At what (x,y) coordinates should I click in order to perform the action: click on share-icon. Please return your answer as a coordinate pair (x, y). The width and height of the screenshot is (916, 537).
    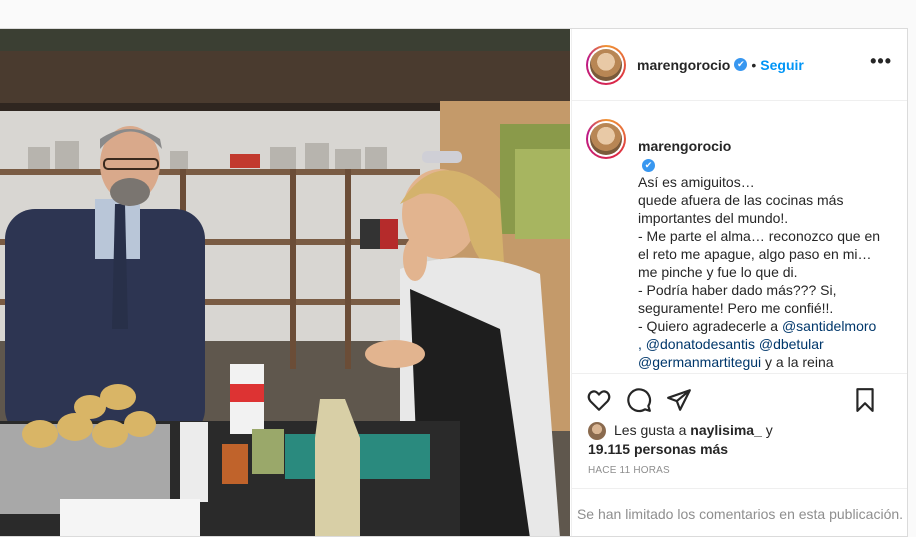
    Looking at the image, I should click on (679, 400).